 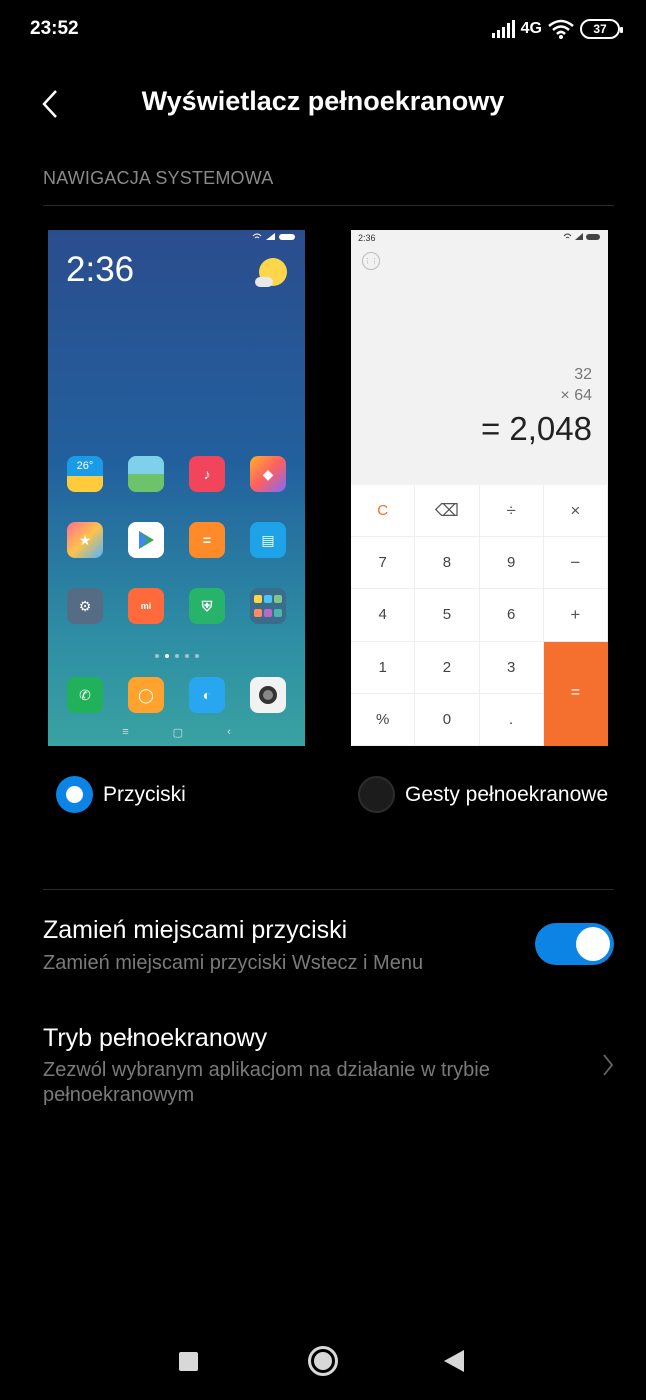 What do you see at coordinates (207, 540) in the screenshot?
I see `tools-app-icon: =` at bounding box center [207, 540].